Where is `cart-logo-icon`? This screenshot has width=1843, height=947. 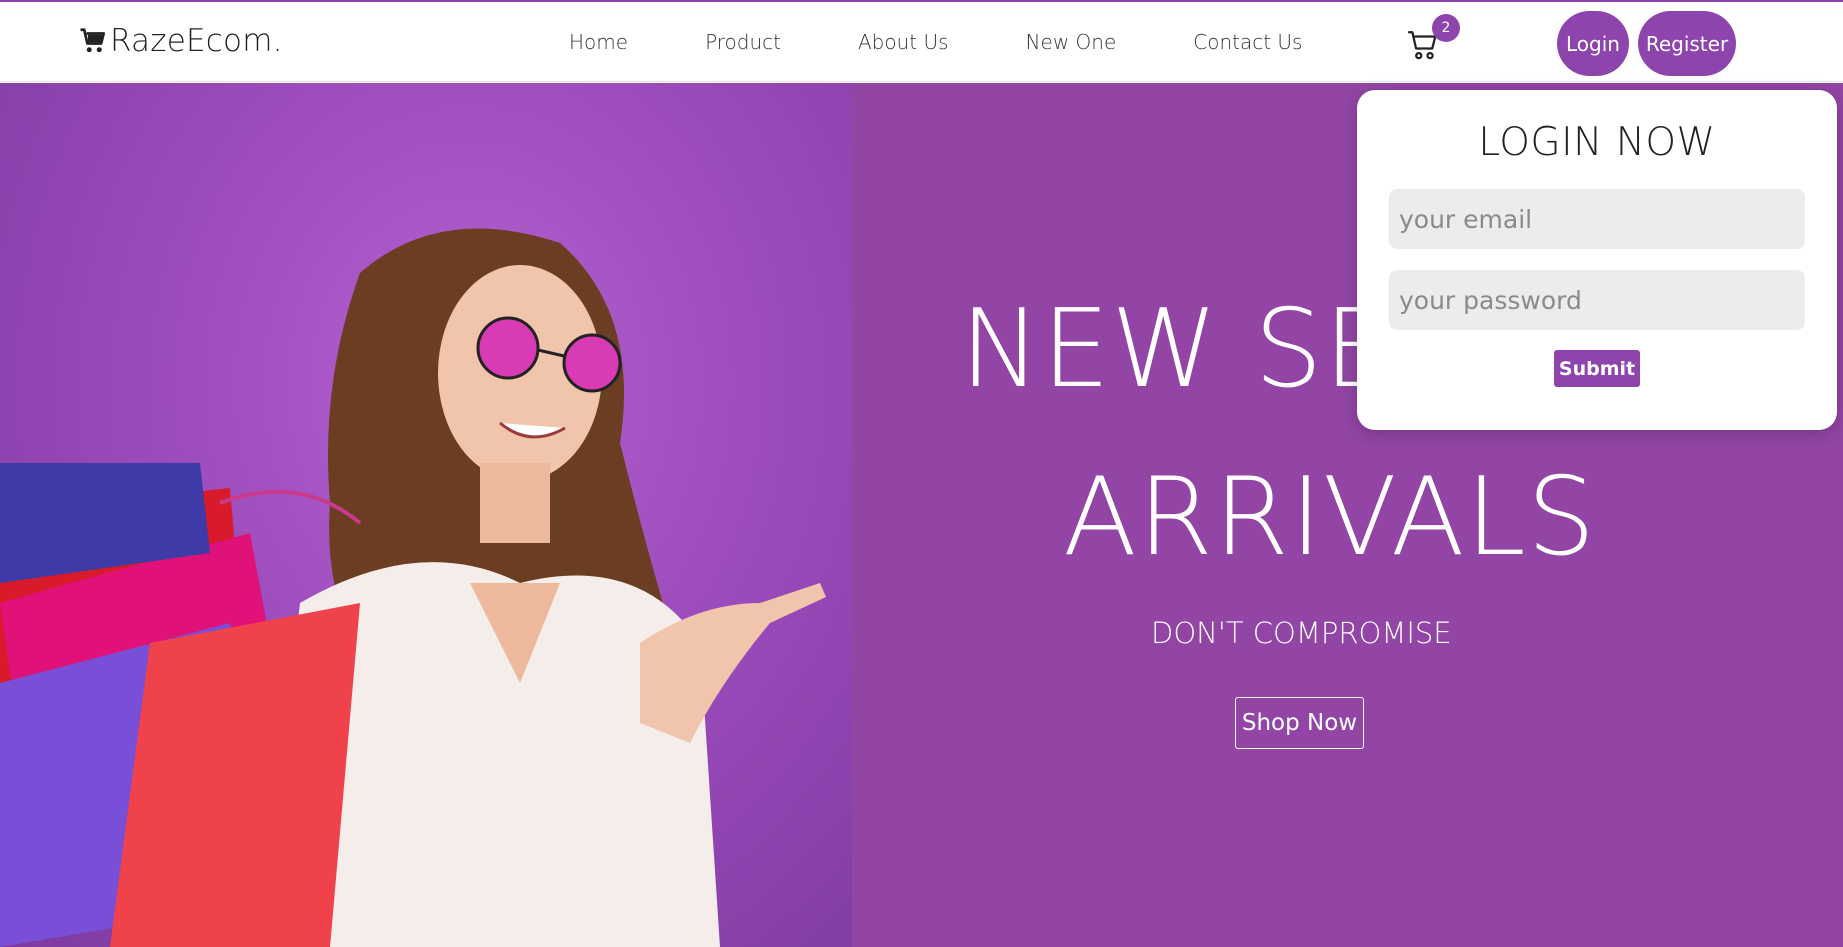
cart-logo-icon is located at coordinates (92, 40).